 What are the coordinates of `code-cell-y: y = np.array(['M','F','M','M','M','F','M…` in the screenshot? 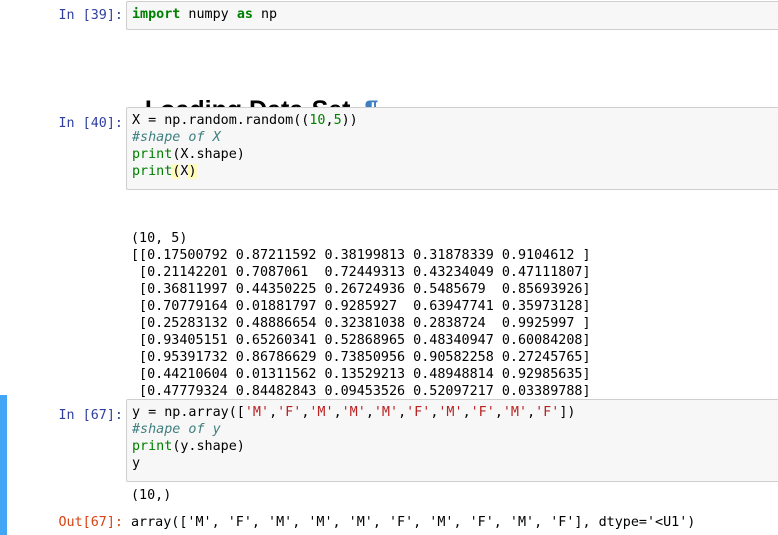 It's located at (452, 440).